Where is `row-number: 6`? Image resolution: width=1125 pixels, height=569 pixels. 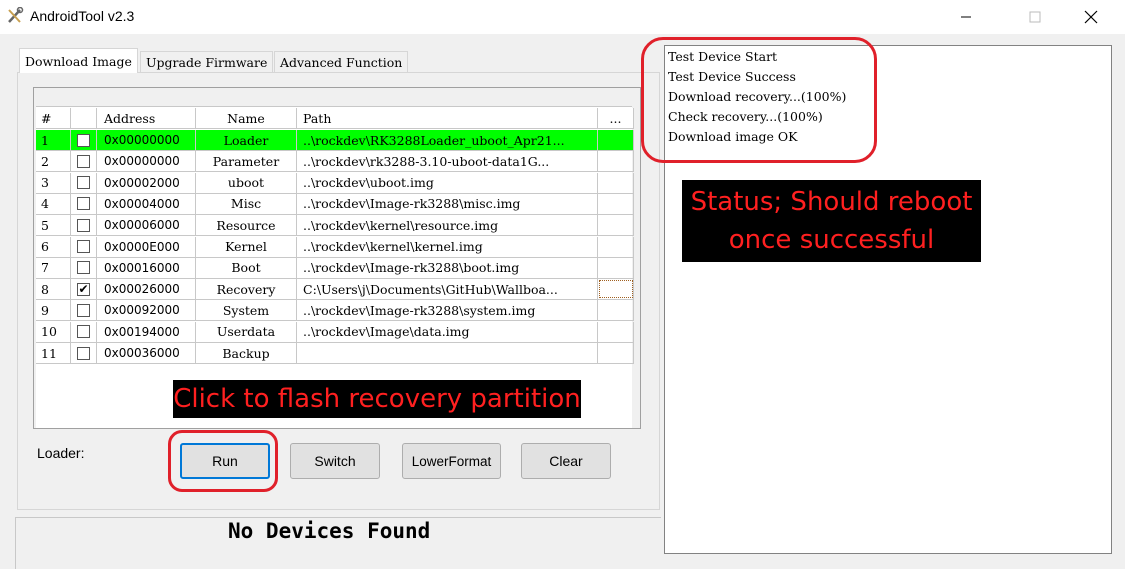 row-number: 6 is located at coordinates (53, 247).